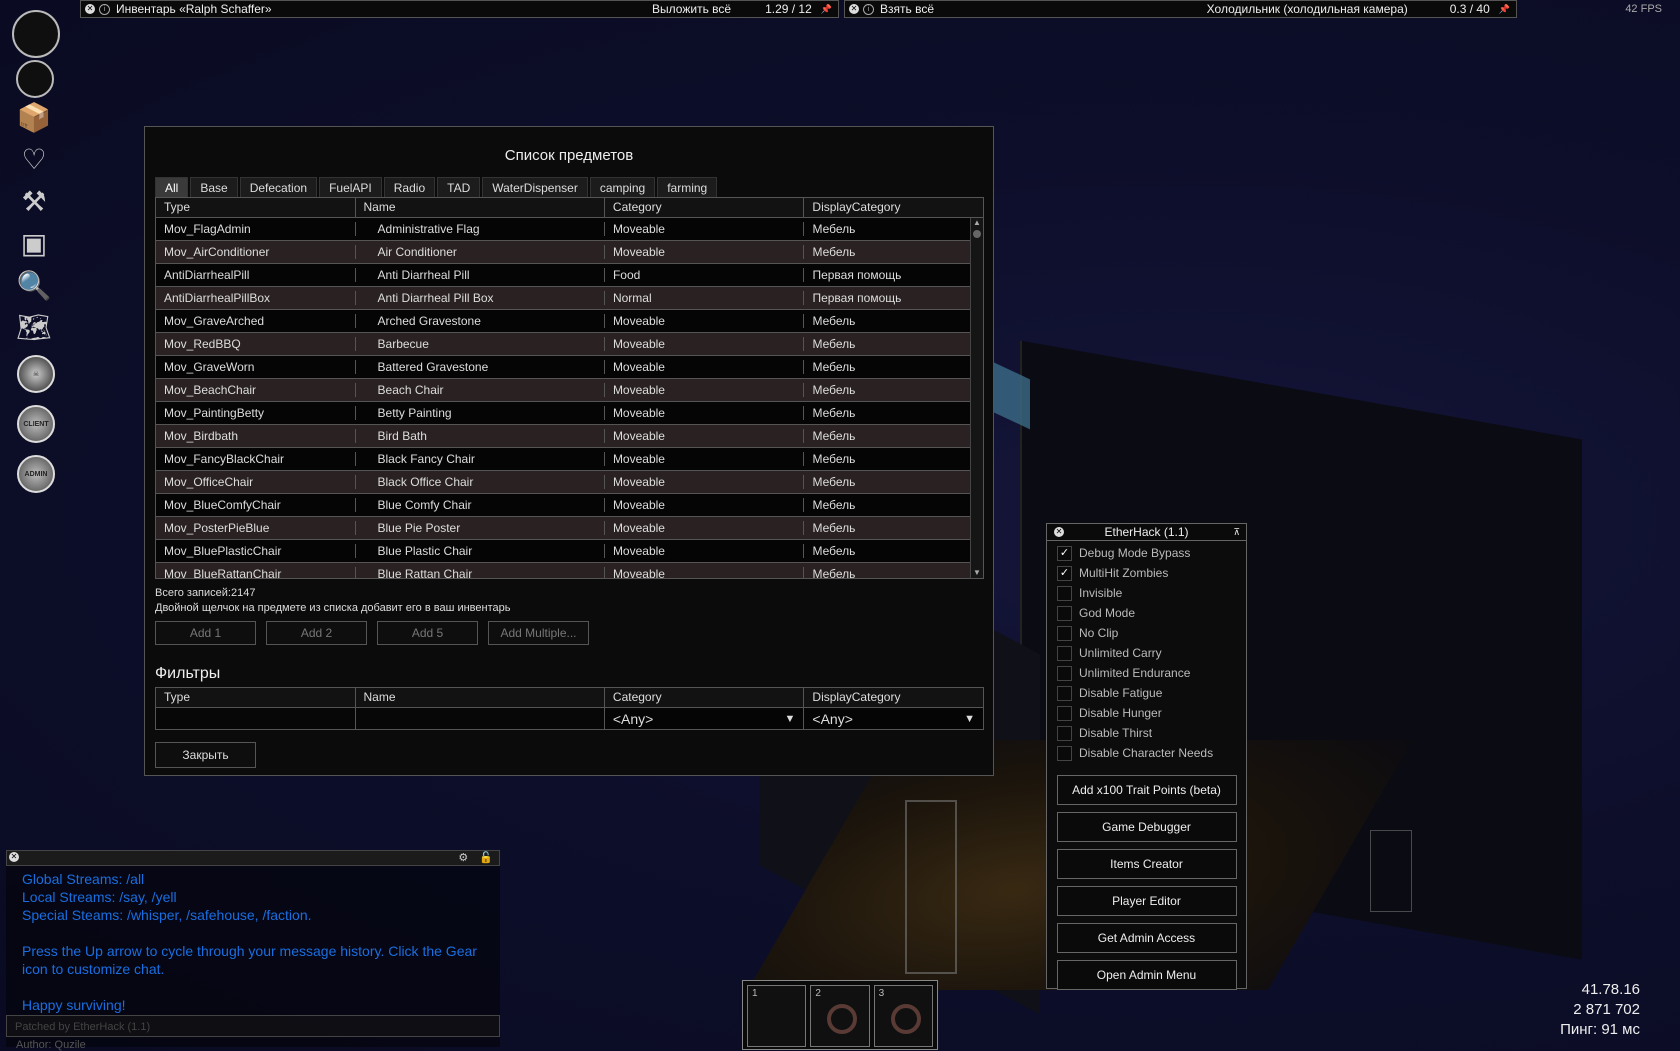 The image size is (1680, 1051). I want to click on type-filter-input, so click(256, 718).